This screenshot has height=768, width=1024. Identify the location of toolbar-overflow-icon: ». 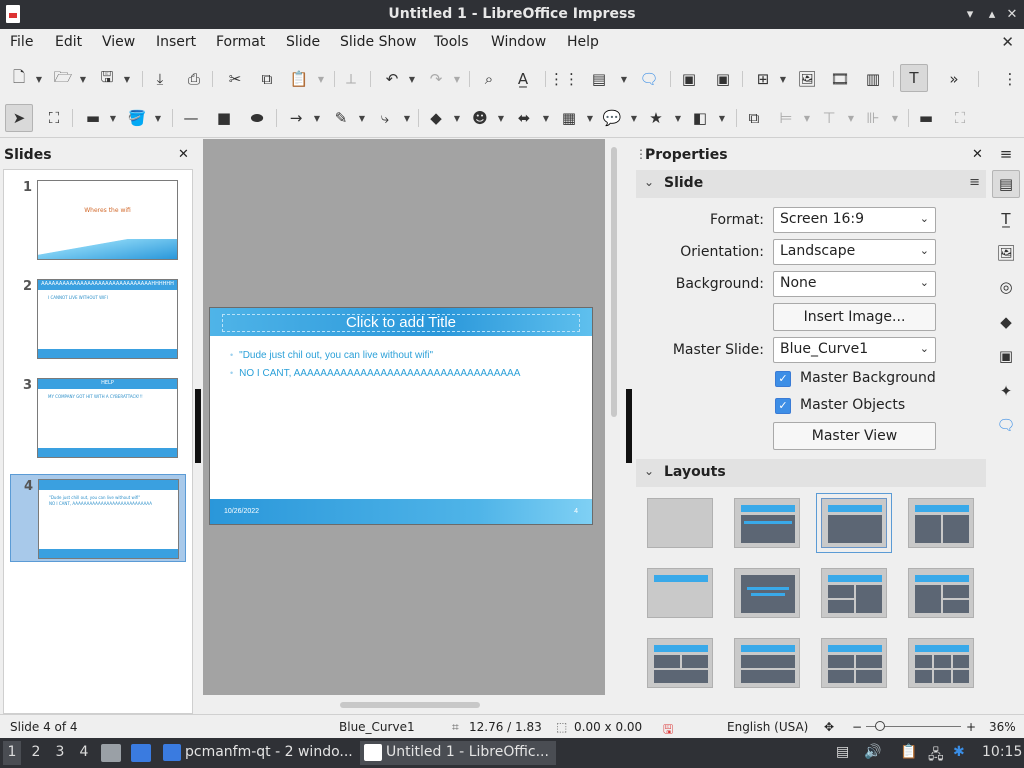
(954, 79).